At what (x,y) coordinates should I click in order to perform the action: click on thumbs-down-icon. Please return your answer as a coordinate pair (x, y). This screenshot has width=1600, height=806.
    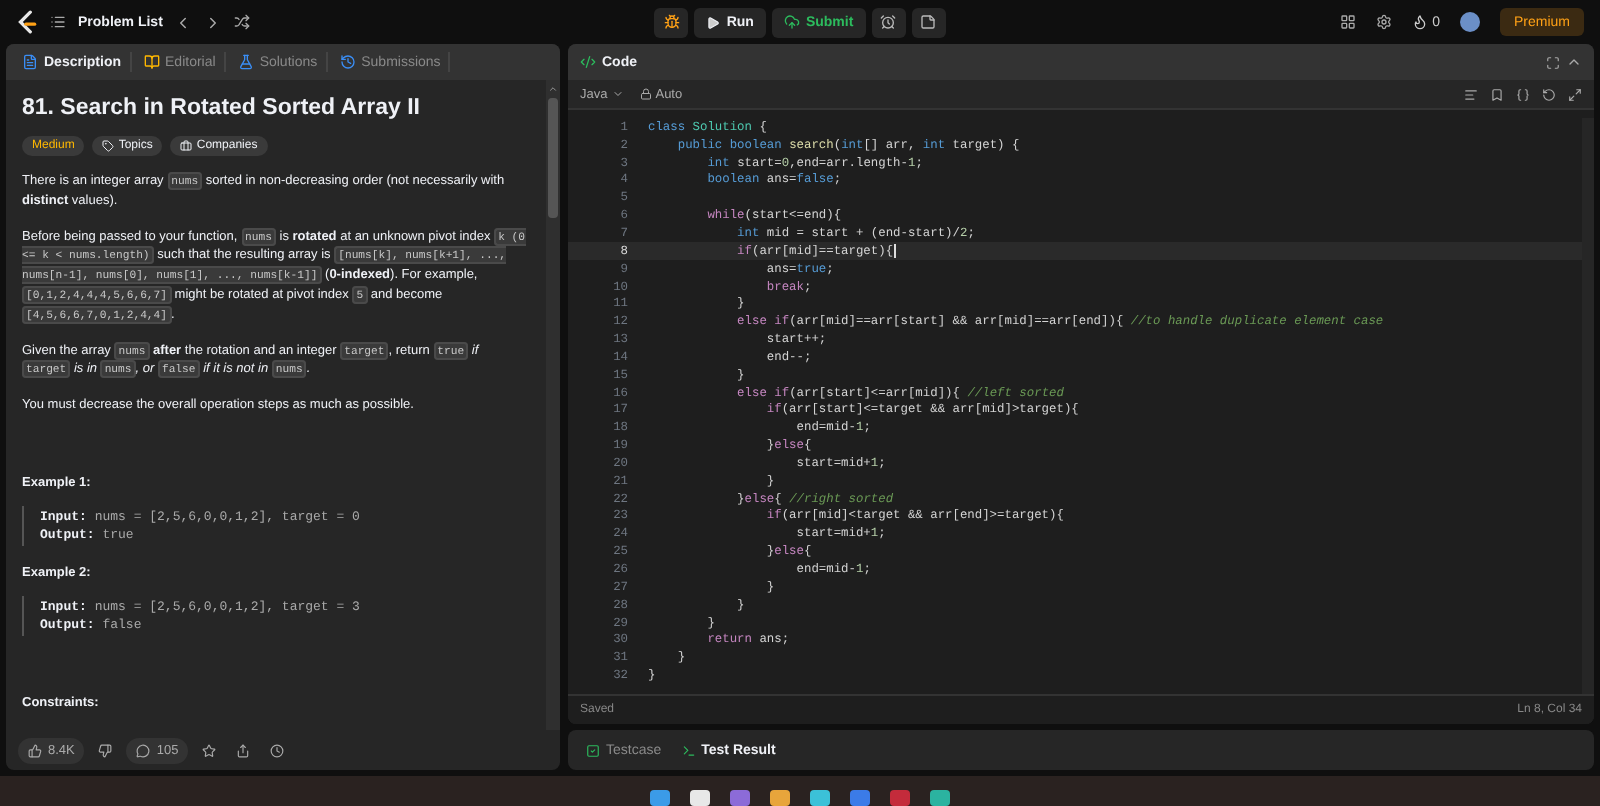
    Looking at the image, I should click on (105, 750).